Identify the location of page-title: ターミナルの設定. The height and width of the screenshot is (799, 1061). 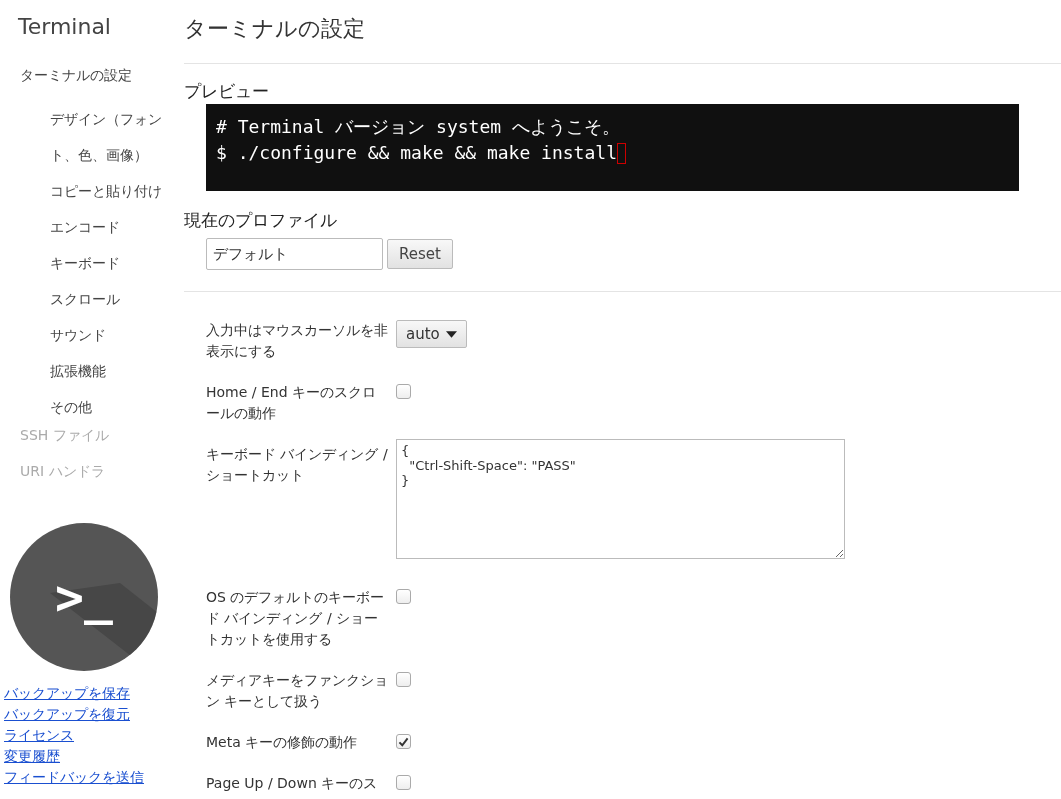
(275, 29).